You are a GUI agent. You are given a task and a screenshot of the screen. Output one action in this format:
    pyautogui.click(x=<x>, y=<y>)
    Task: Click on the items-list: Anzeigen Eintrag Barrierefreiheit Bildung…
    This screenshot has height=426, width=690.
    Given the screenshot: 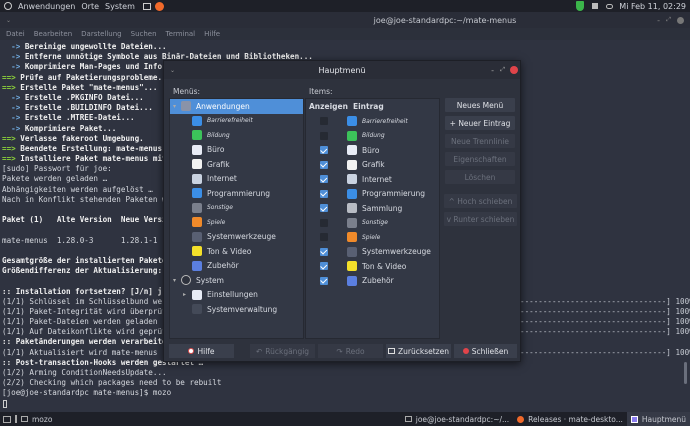 What is the action you would take?
    pyautogui.click(x=372, y=218)
    